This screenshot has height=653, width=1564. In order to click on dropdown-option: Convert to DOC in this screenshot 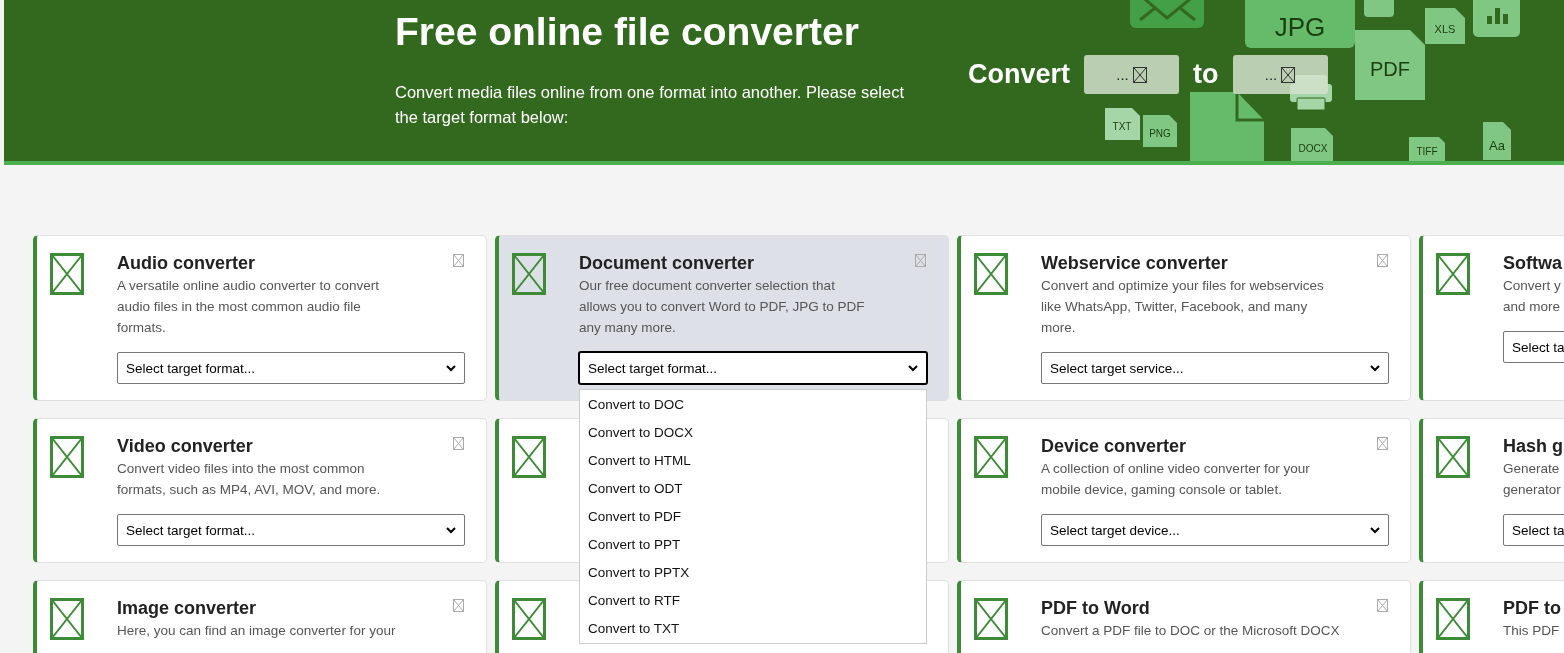, I will do `click(753, 405)`.